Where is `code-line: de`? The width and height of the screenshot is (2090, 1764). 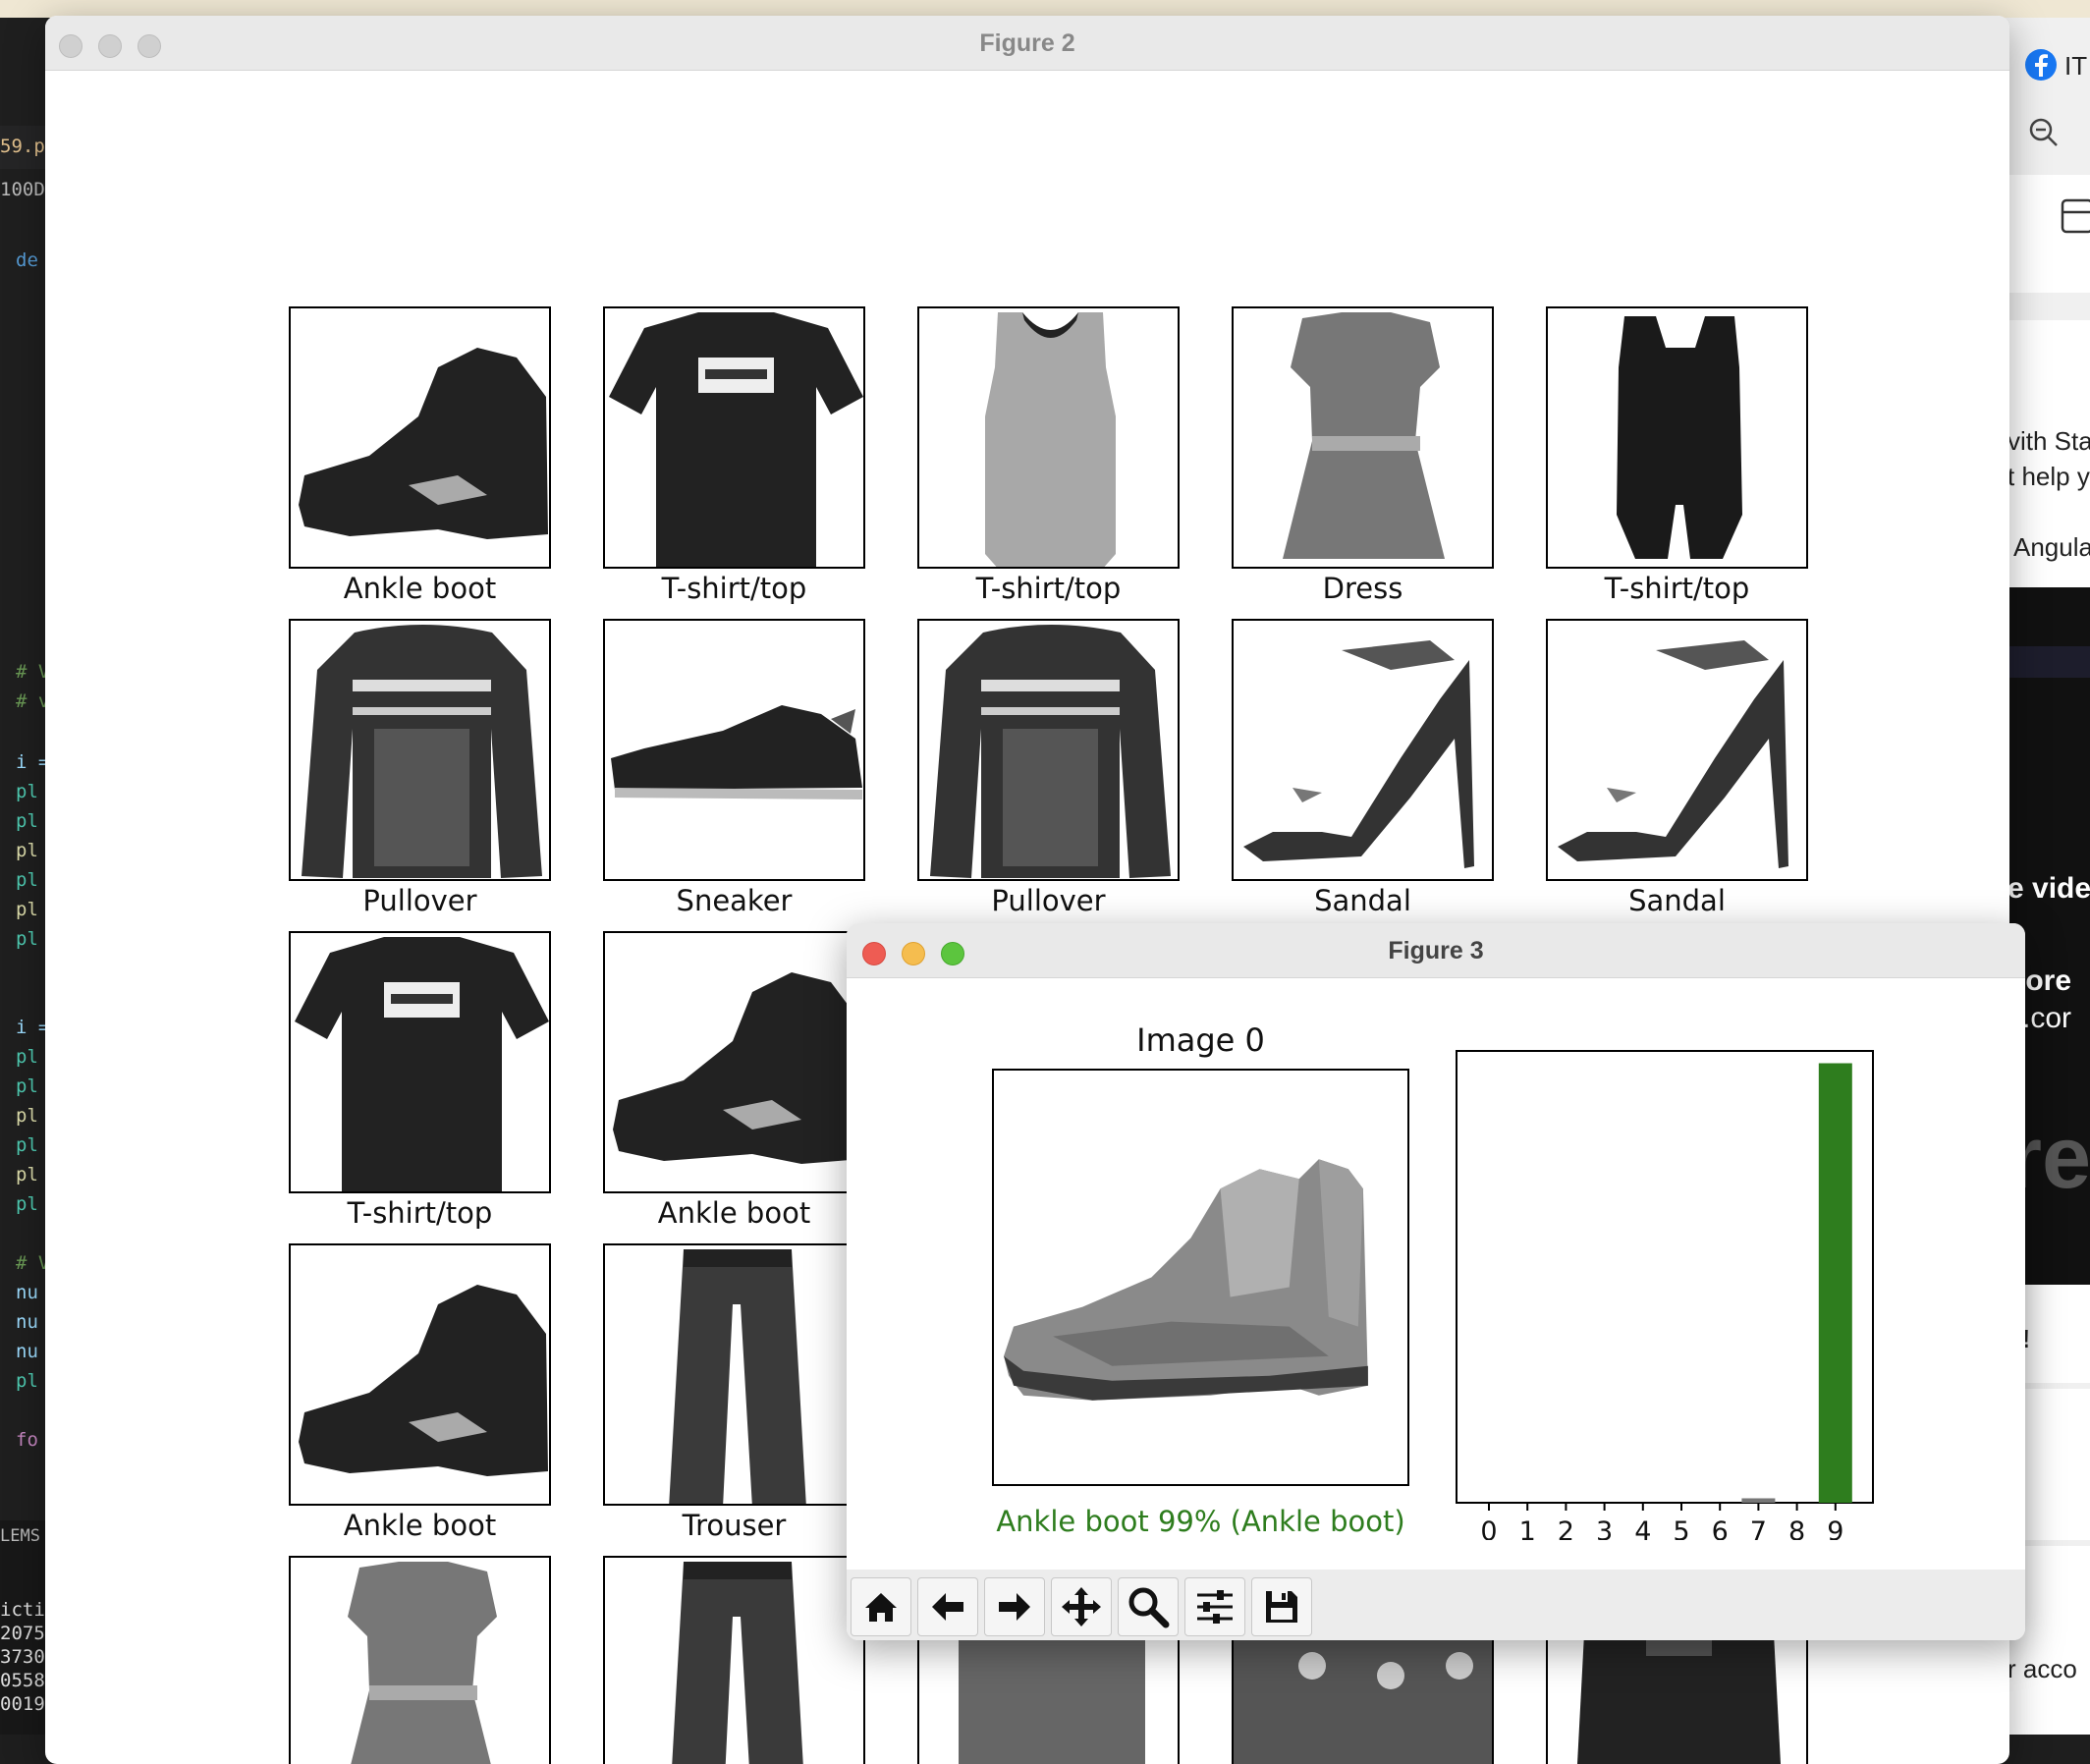
code-line: de is located at coordinates (27, 260).